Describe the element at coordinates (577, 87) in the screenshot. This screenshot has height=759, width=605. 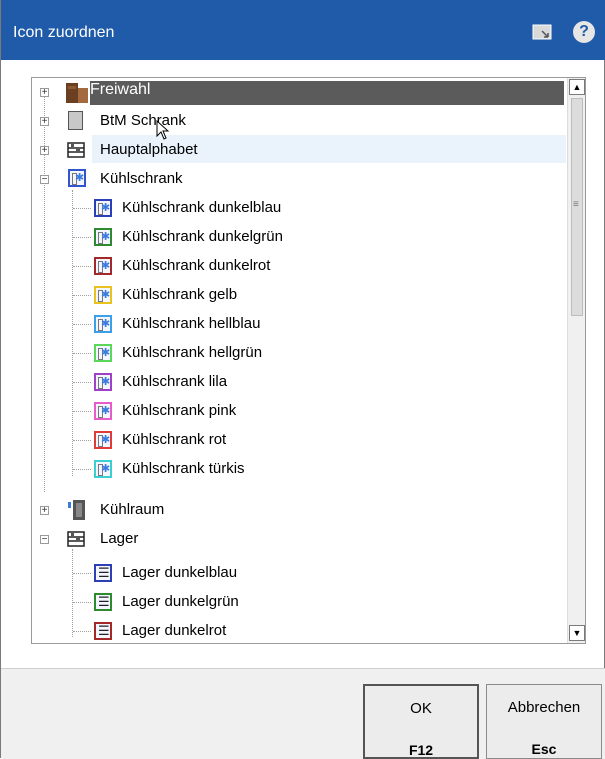
I see `scroll-up-button: ▲` at that location.